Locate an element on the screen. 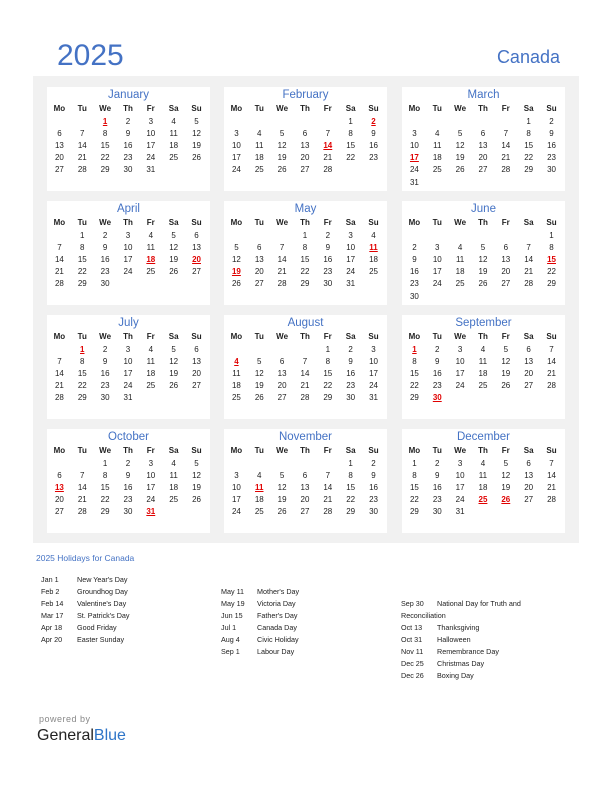 The width and height of the screenshot is (612, 792). holiday-item: Jul 1 Canada Day is located at coordinates (260, 628).